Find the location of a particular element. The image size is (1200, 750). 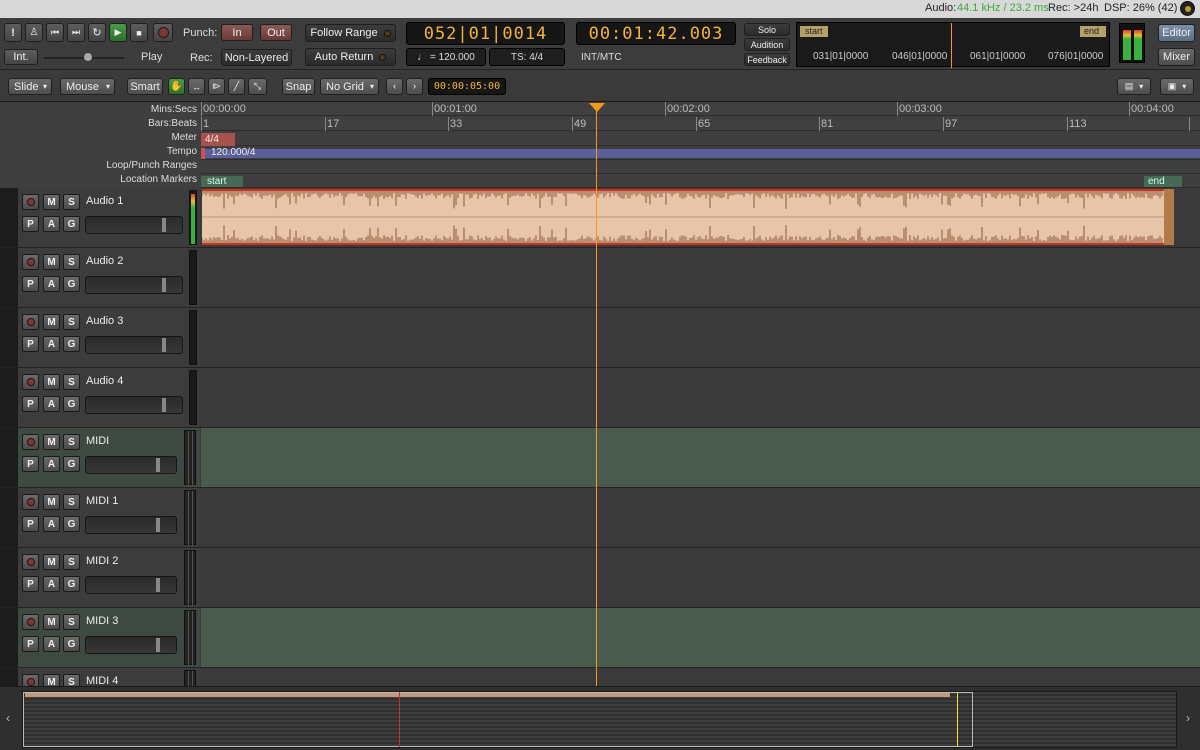

bars-ruler: 1 17 33 49 65 81 97 113 is located at coordinates (700, 124).